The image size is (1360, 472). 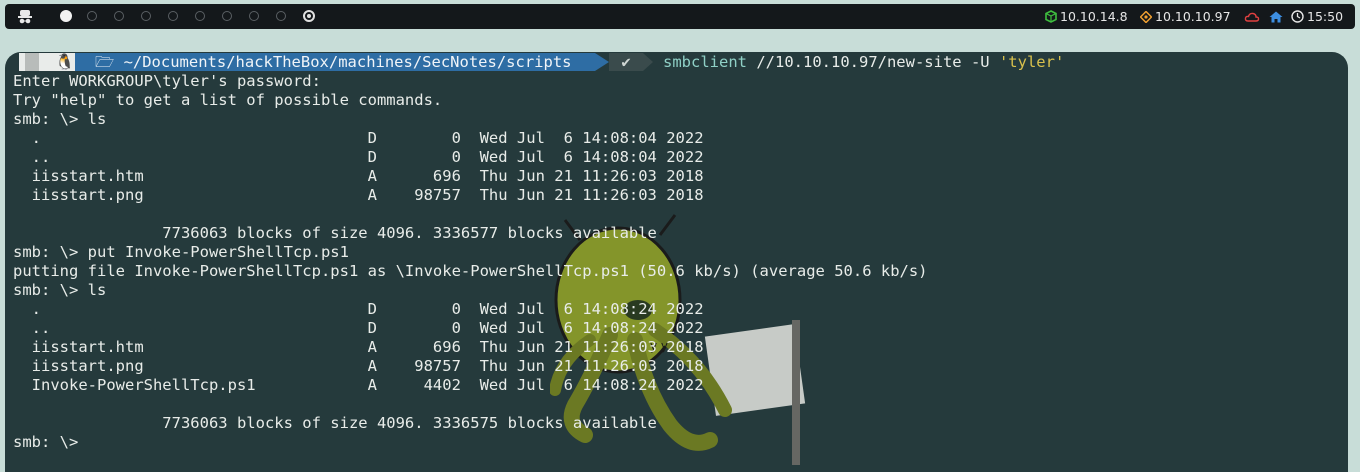 I want to click on terminal-line: .. D 0 Wed Jul 6 14:08:04 2022, so click(x=358, y=157).